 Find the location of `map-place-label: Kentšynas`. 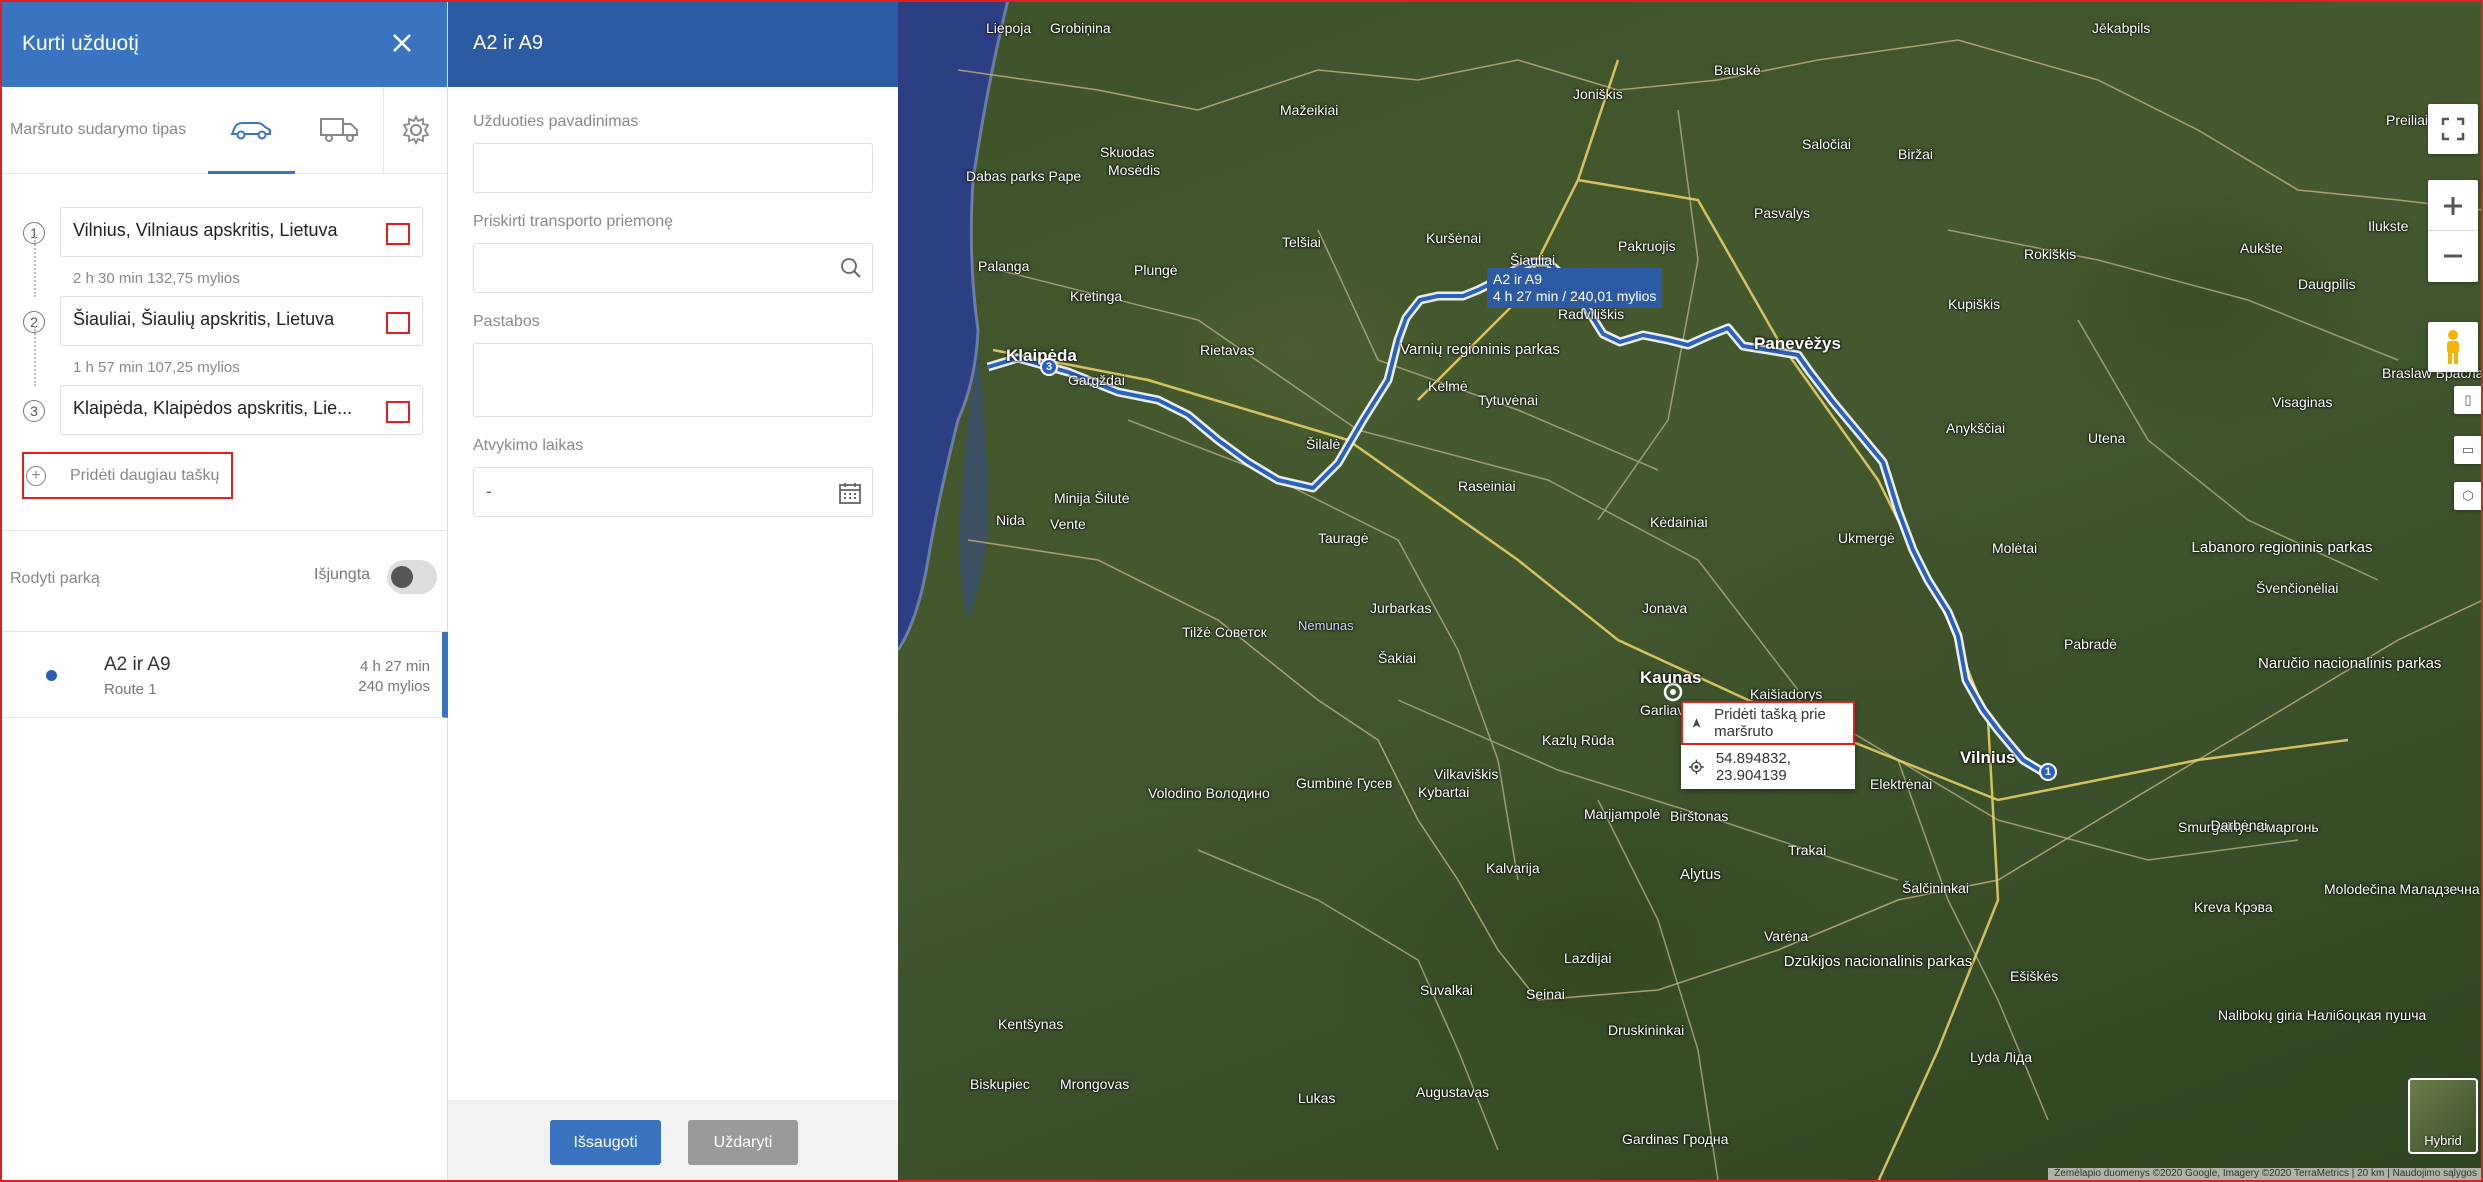

map-place-label: Kentšynas is located at coordinates (1031, 1024).